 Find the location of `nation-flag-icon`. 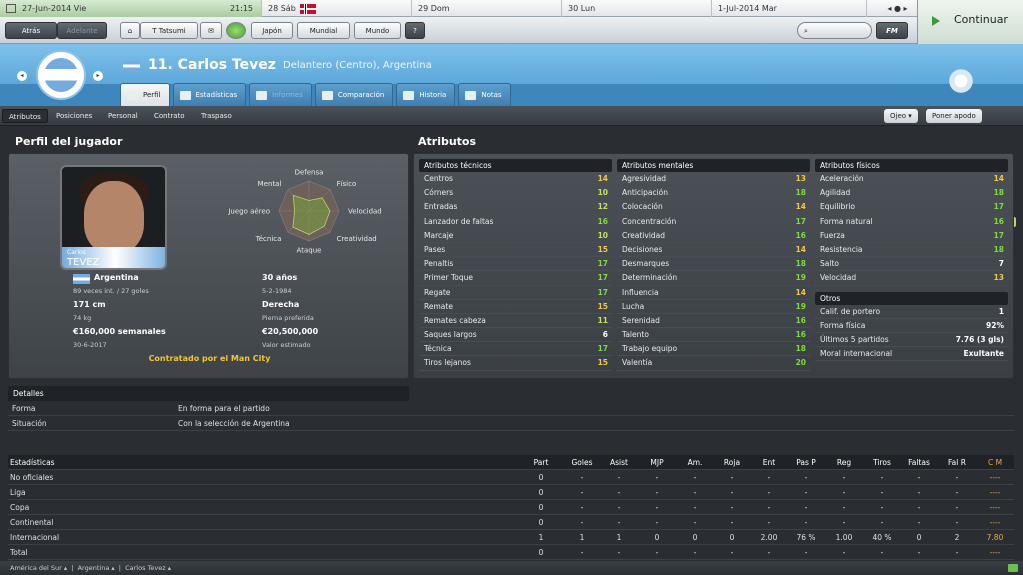

nation-flag-icon is located at coordinates (81, 279).